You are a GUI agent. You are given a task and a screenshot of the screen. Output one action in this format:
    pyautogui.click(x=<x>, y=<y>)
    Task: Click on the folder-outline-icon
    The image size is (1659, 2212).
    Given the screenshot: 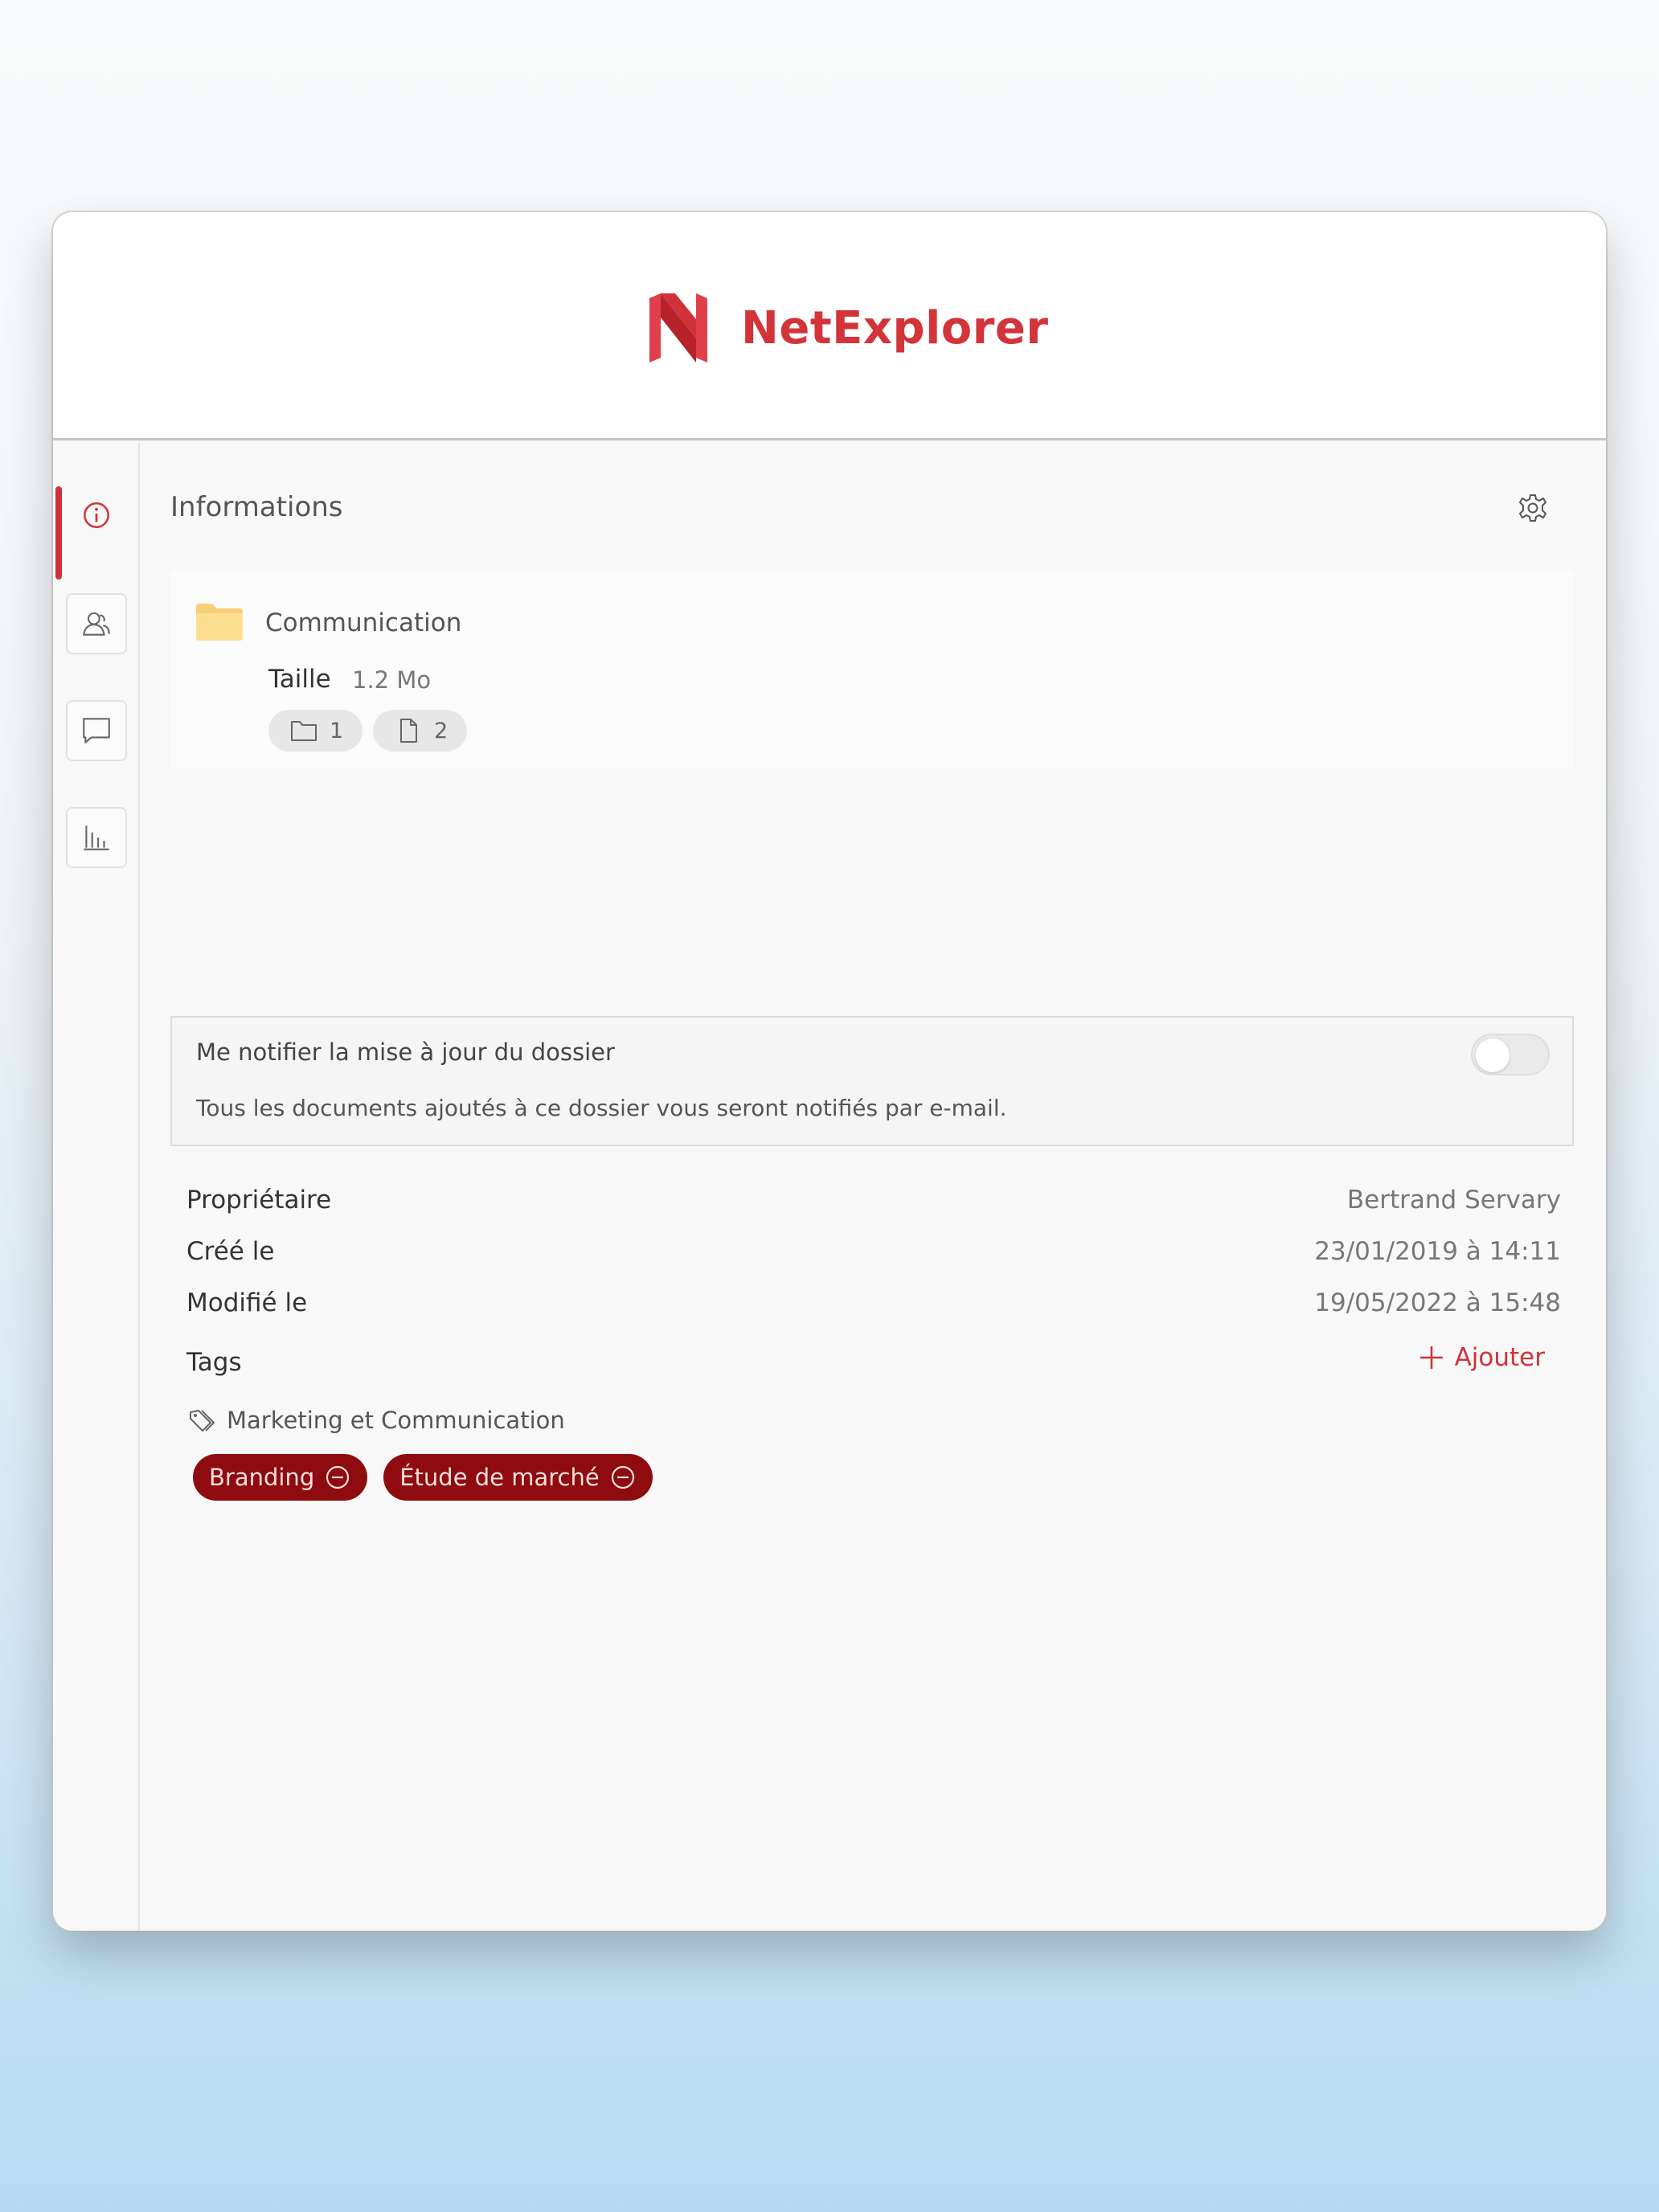 What is the action you would take?
    pyautogui.click(x=304, y=731)
    